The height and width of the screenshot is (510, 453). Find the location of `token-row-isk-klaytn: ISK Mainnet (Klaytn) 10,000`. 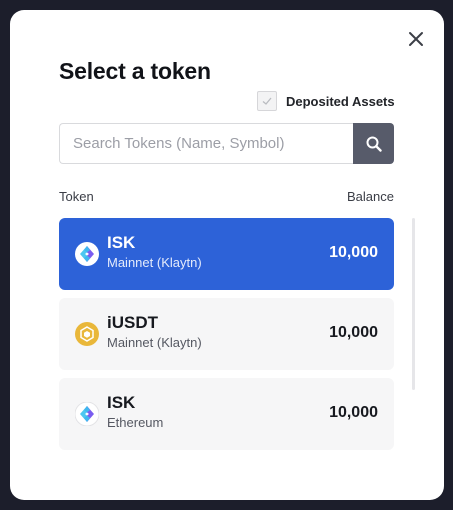

token-row-isk-klaytn: ISK Mainnet (Klaytn) 10,000 is located at coordinates (226, 254).